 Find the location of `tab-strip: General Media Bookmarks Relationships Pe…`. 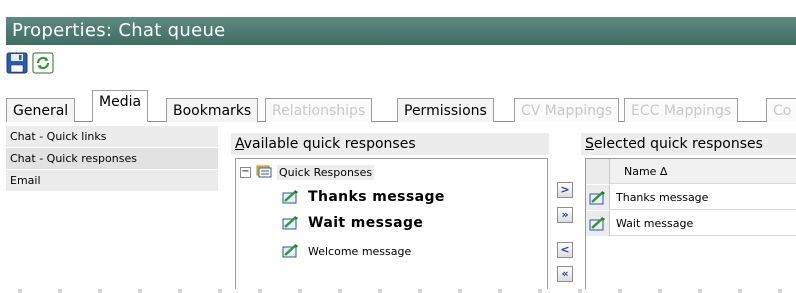

tab-strip: General Media Bookmarks Relationships Pe… is located at coordinates (401, 106).